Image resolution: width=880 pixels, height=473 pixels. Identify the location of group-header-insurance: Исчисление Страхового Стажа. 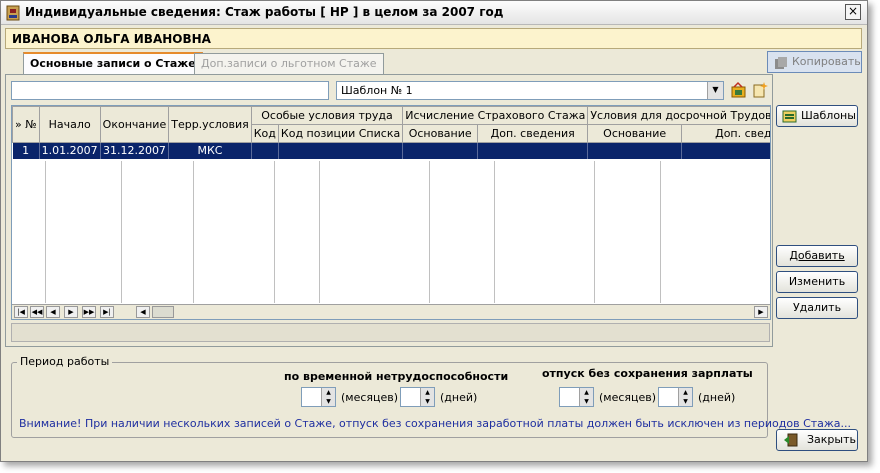
(495, 115).